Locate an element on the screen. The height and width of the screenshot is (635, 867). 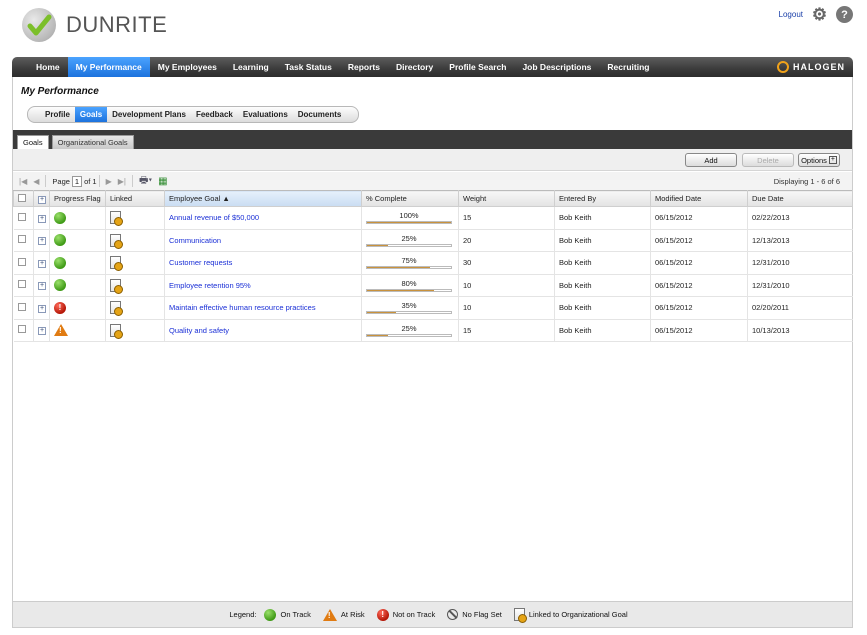
gear-icon: ⚙ is located at coordinates (819, 14).